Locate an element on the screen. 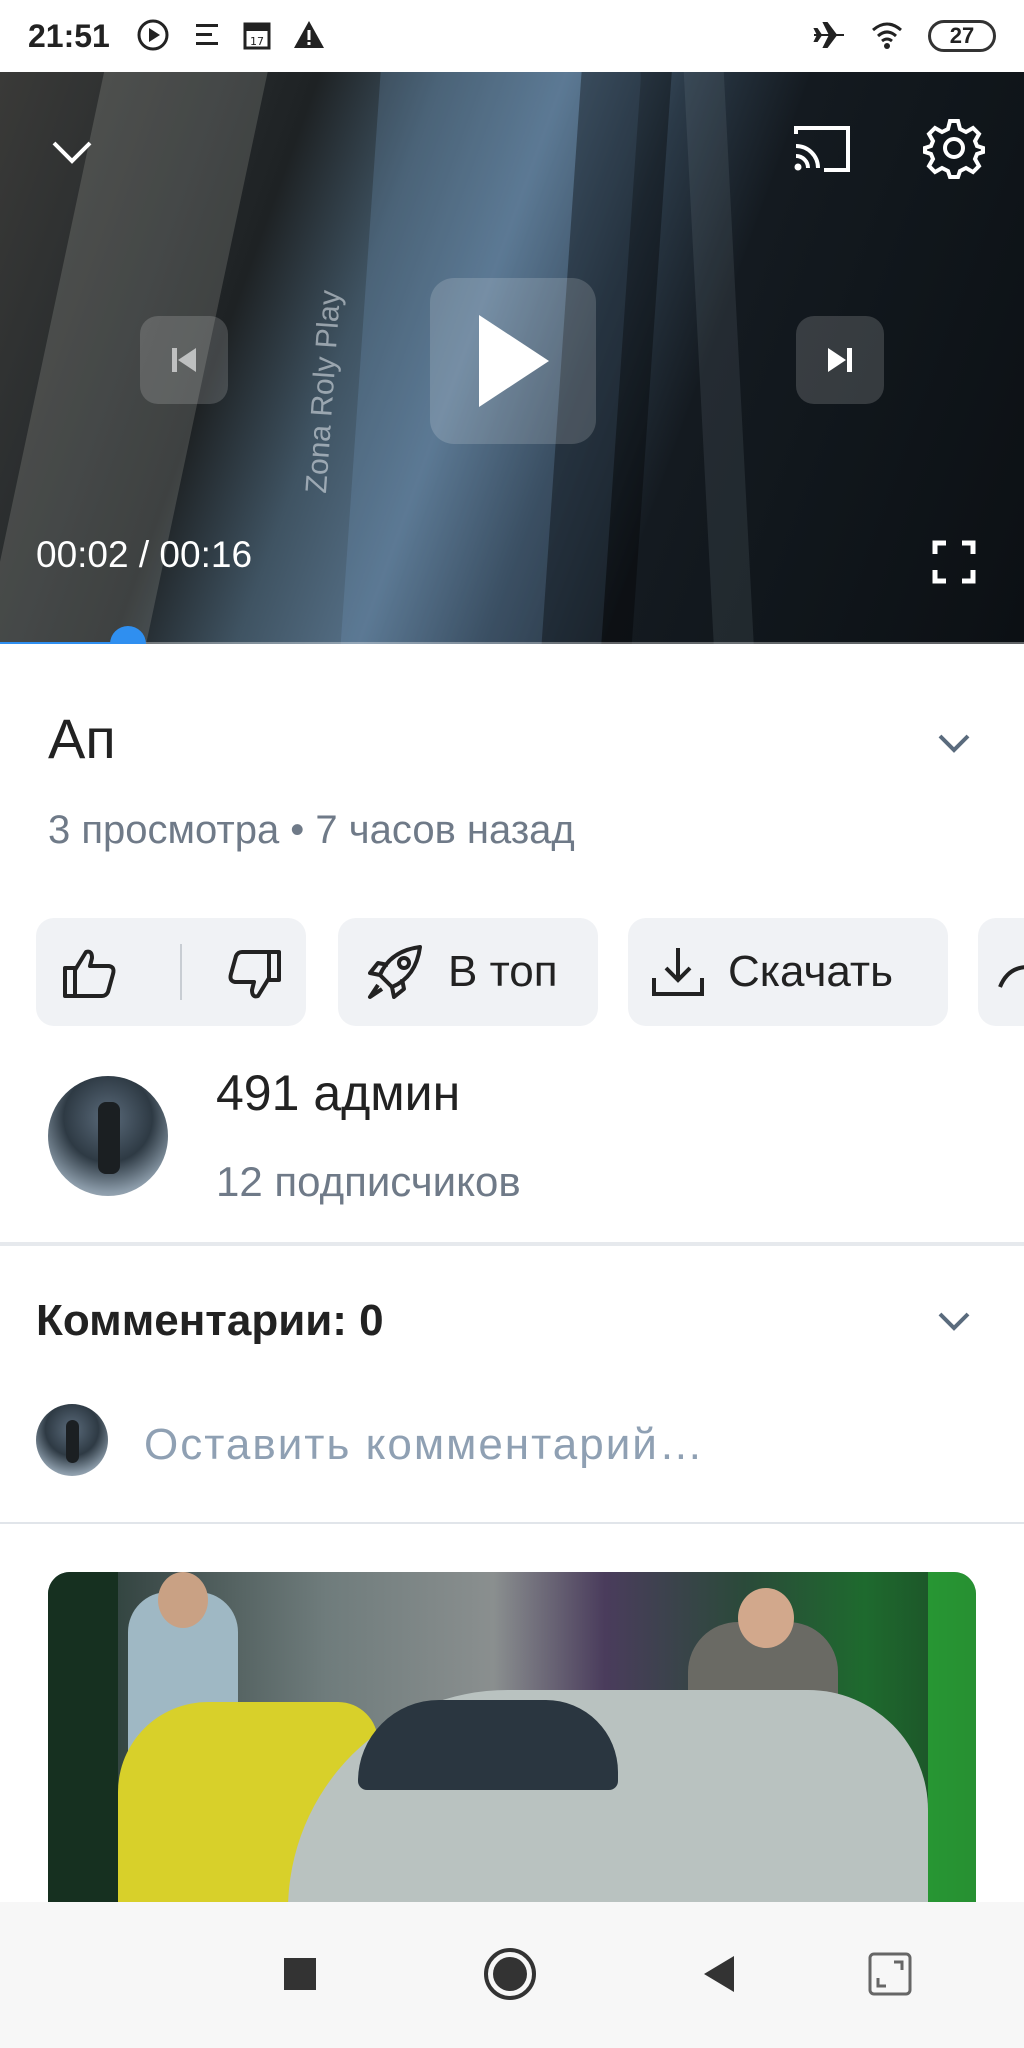 This screenshot has width=1024, height=2048. expand-description-button is located at coordinates (954, 743).